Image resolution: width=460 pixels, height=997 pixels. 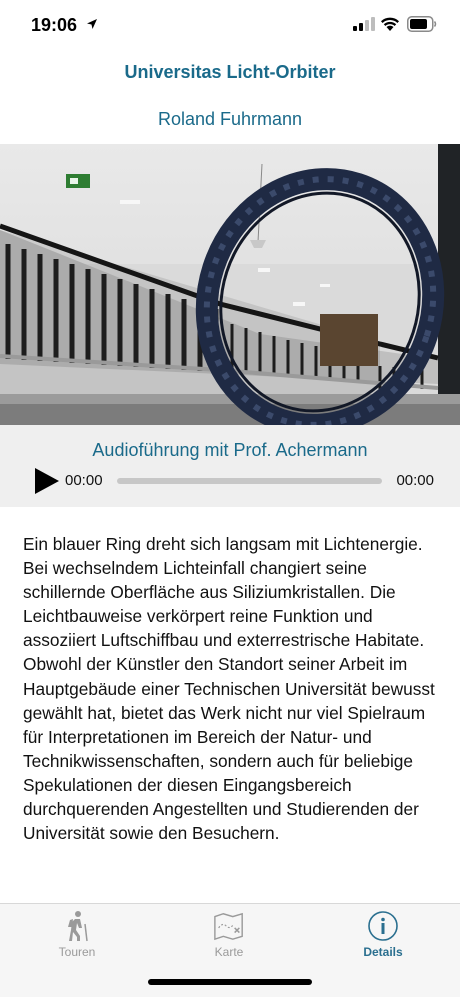 What do you see at coordinates (228, 926) in the screenshot?
I see `map-icon` at bounding box center [228, 926].